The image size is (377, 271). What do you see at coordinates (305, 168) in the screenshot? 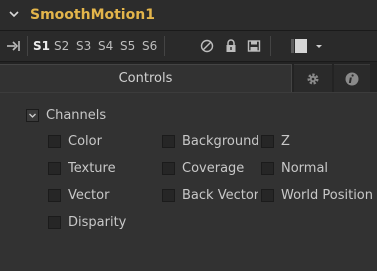
I see `checkbox-label: Normal` at bounding box center [305, 168].